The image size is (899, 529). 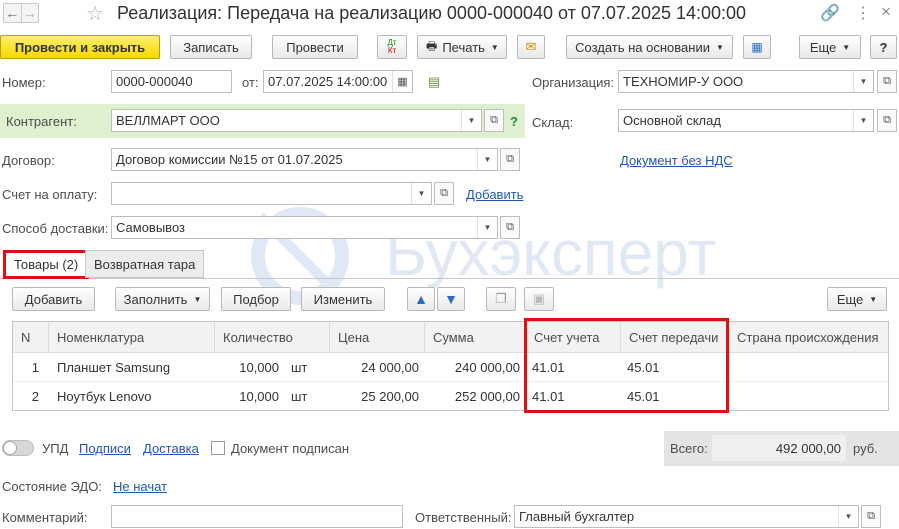 I want to click on print-button: 🖶 Печать ▼, so click(x=462, y=47).